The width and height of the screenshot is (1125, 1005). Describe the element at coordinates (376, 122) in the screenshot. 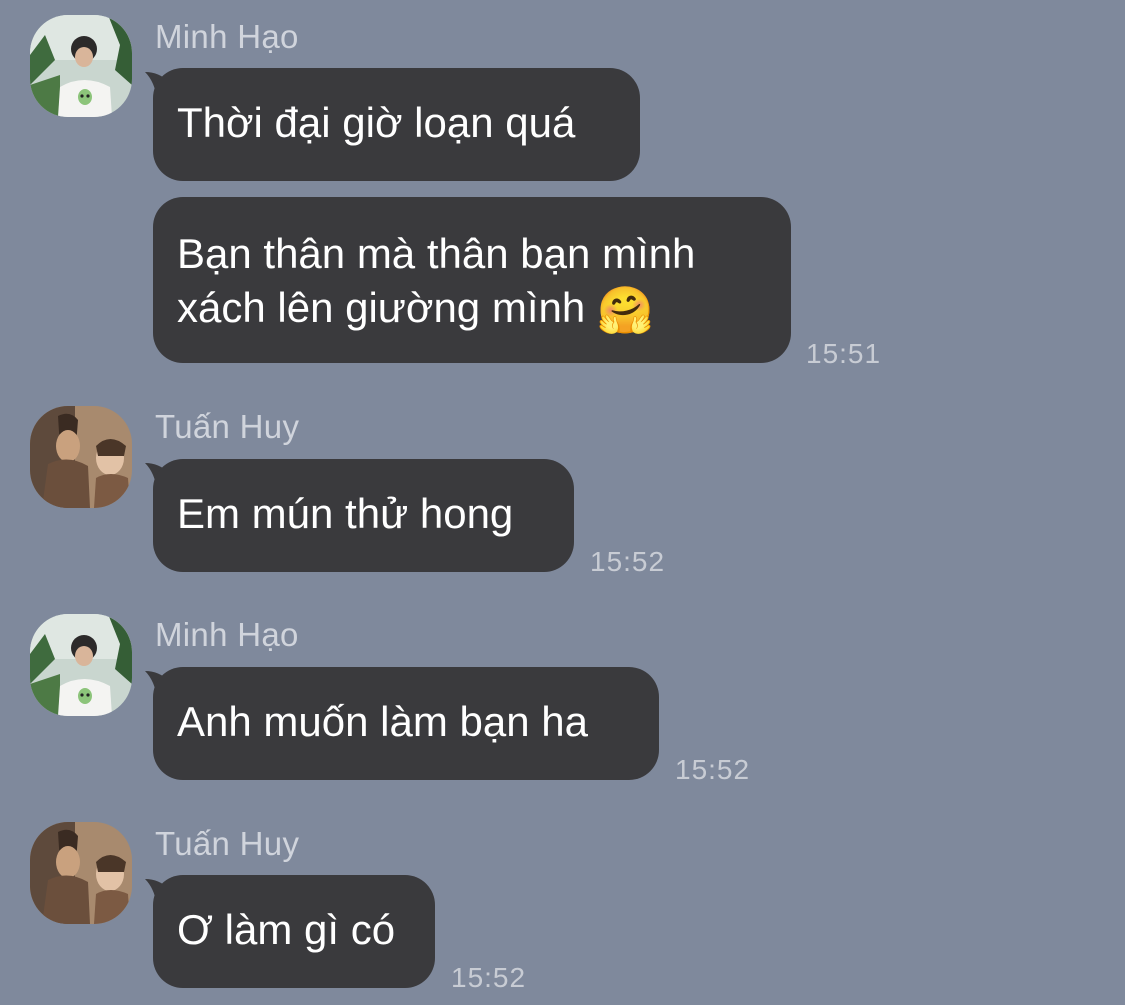

I see `message-text: Thời đại giờ loạn quá` at that location.